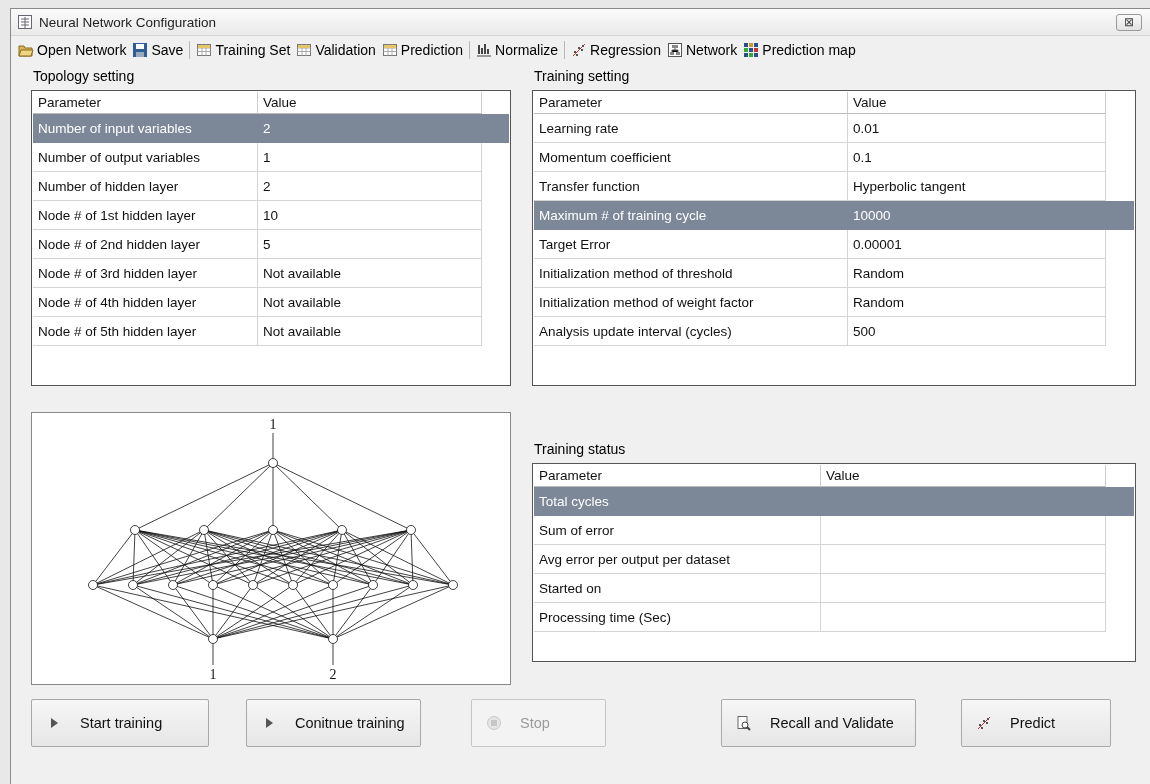 The width and height of the screenshot is (1150, 784). I want to click on toolbar-button: Prediction, so click(422, 50).